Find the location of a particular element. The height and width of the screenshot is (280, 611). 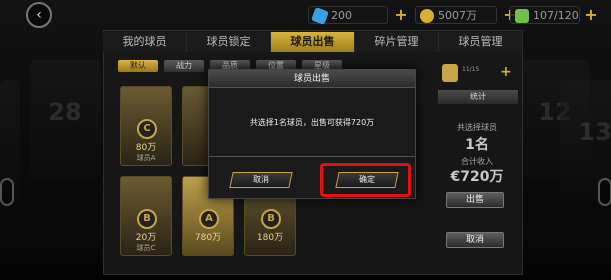

squad-counter: 107/120 + is located at coordinates (554, 15).